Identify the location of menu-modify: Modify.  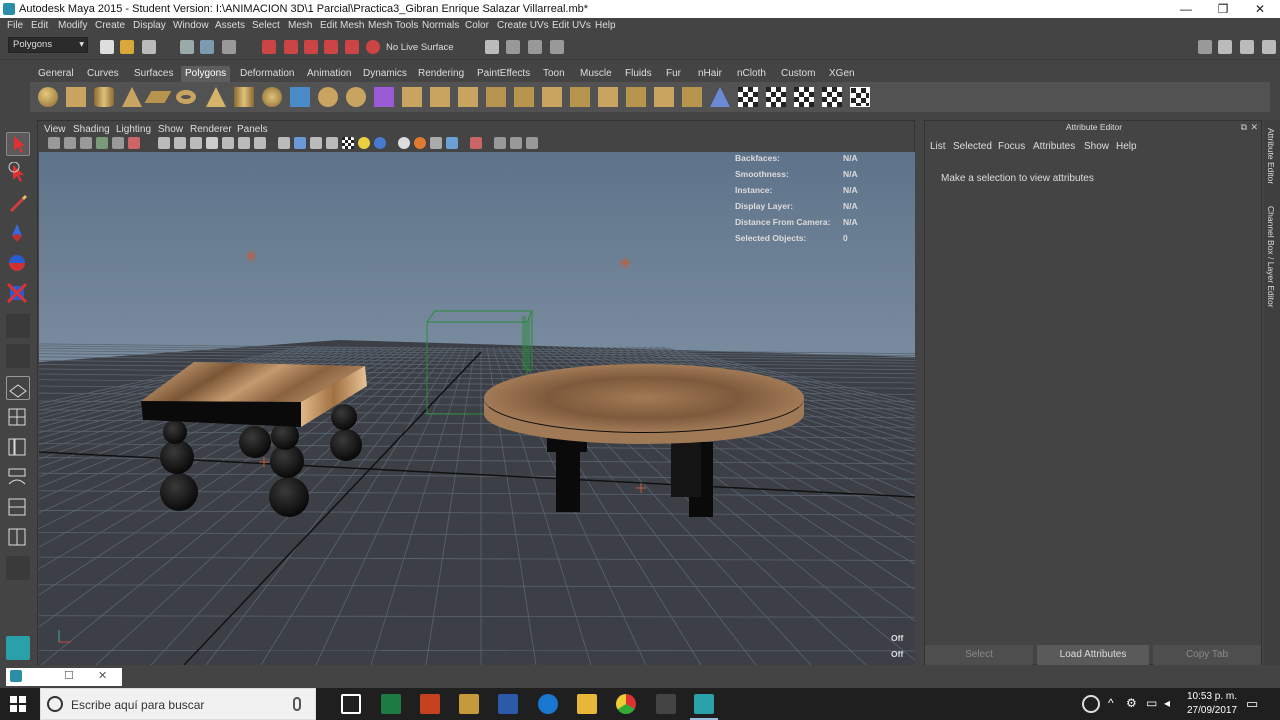
(72, 25).